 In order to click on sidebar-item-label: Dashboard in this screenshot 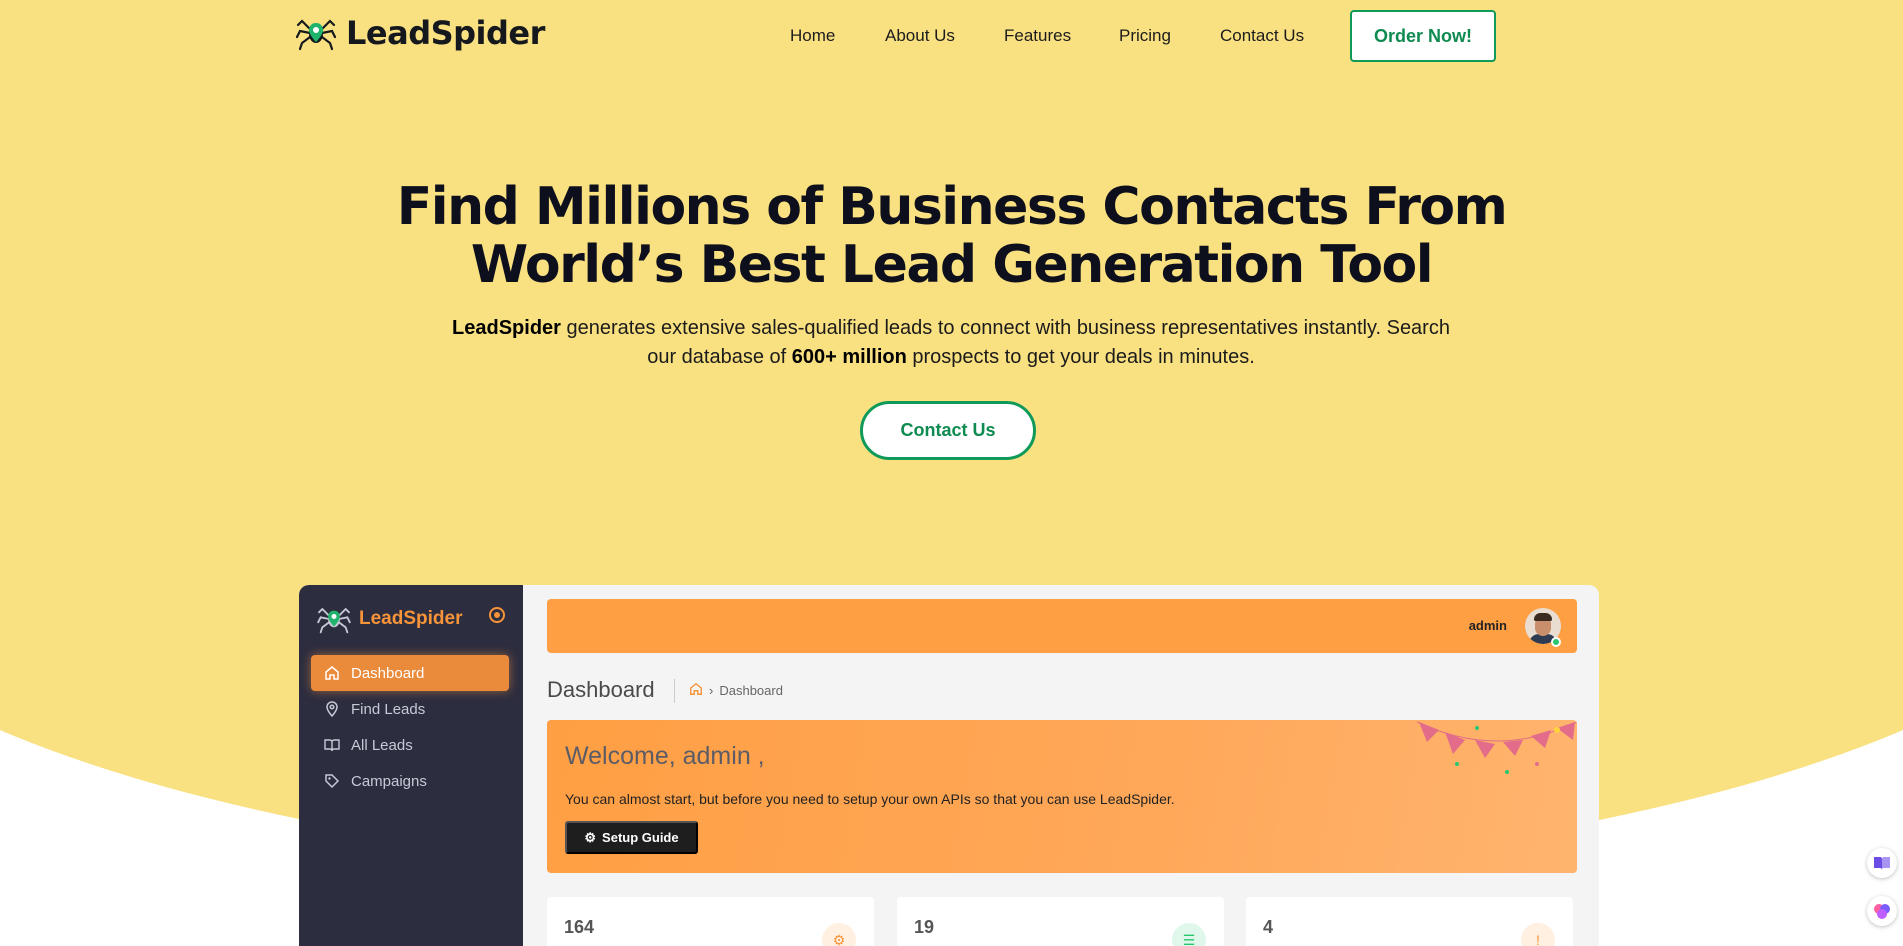, I will do `click(388, 673)`.